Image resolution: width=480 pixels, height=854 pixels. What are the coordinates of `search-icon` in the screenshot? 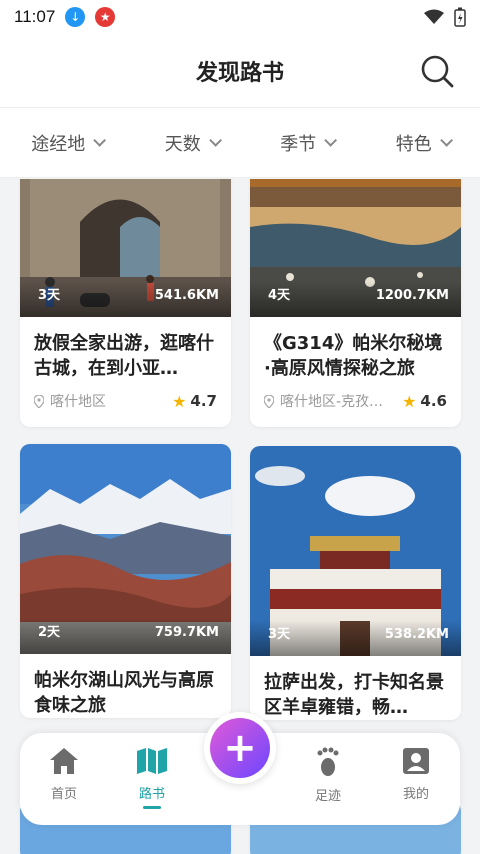 It's located at (437, 71).